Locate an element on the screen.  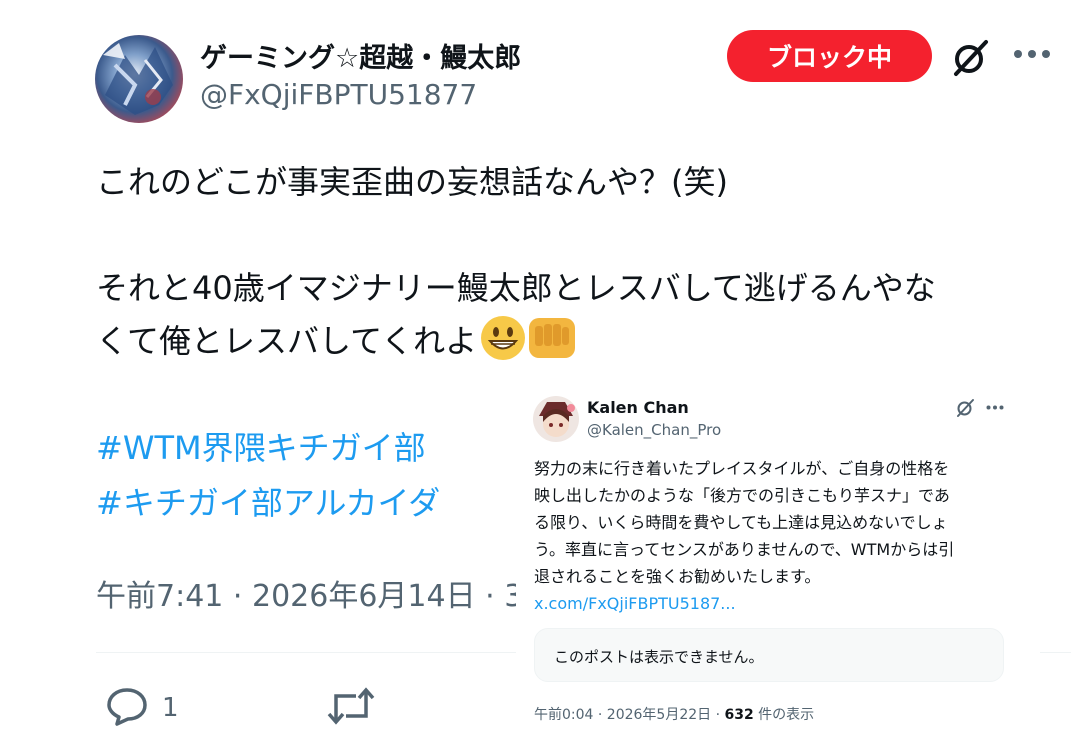
reply-count: 1 is located at coordinates (170, 708).